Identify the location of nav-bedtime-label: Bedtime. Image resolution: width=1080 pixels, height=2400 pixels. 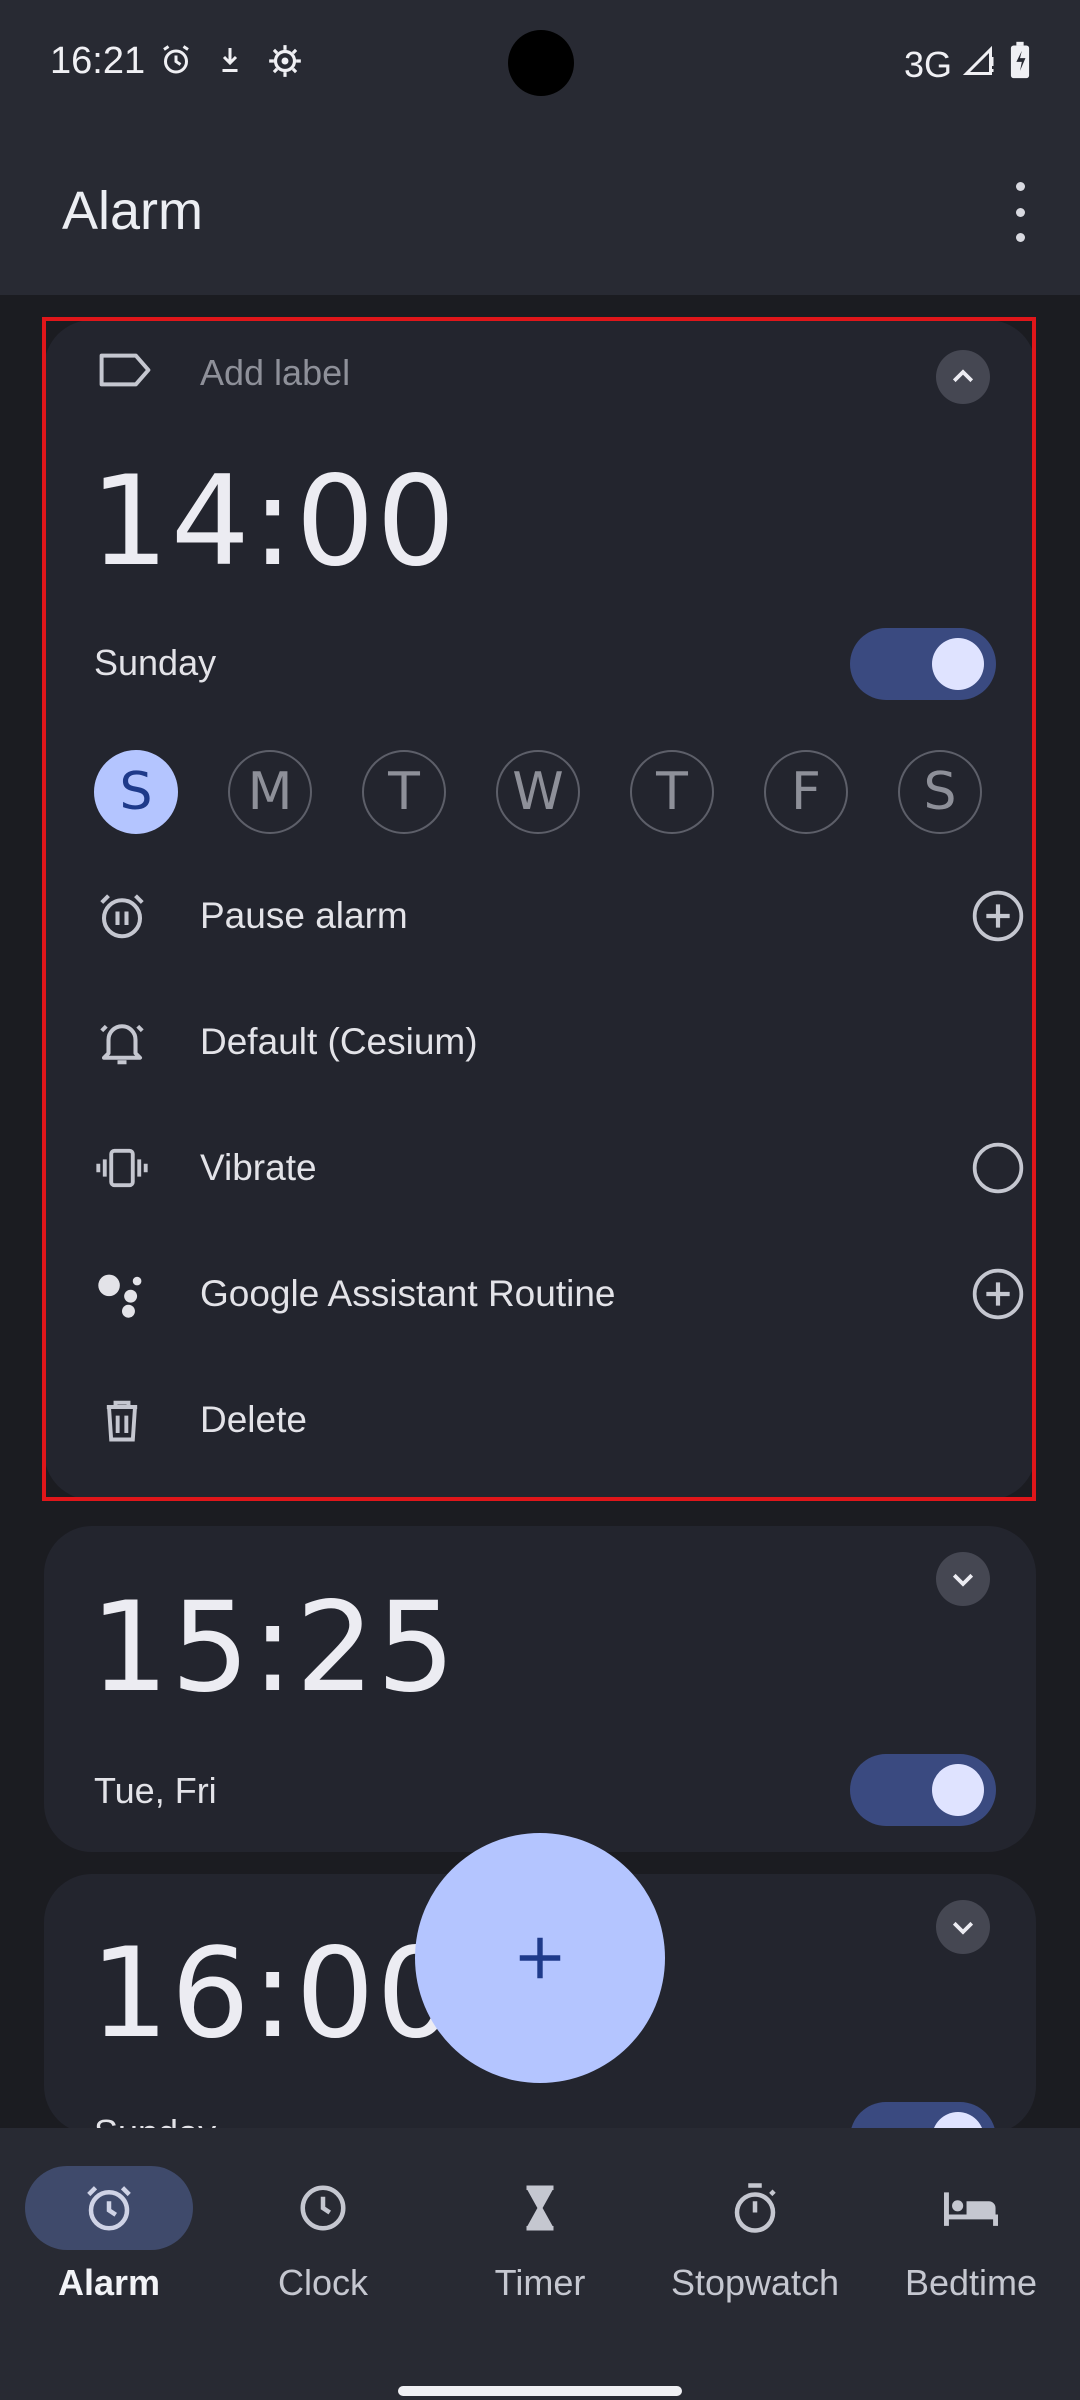
(971, 2282).